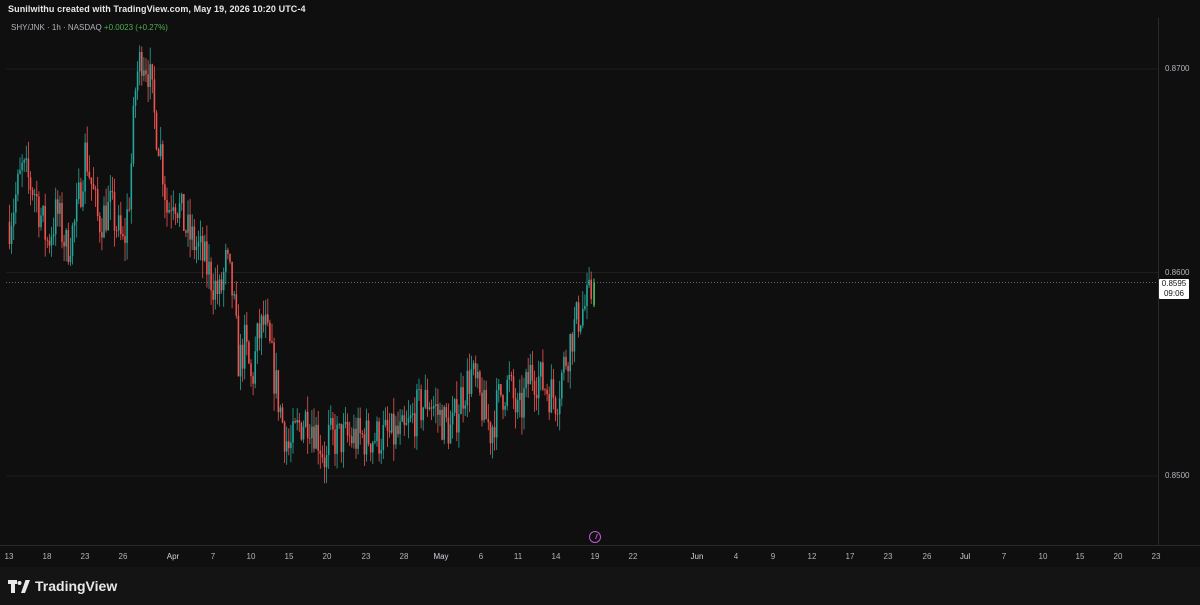 This screenshot has width=1200, height=605. Describe the element at coordinates (251, 556) in the screenshot. I see `time-tick-label: 10` at that location.